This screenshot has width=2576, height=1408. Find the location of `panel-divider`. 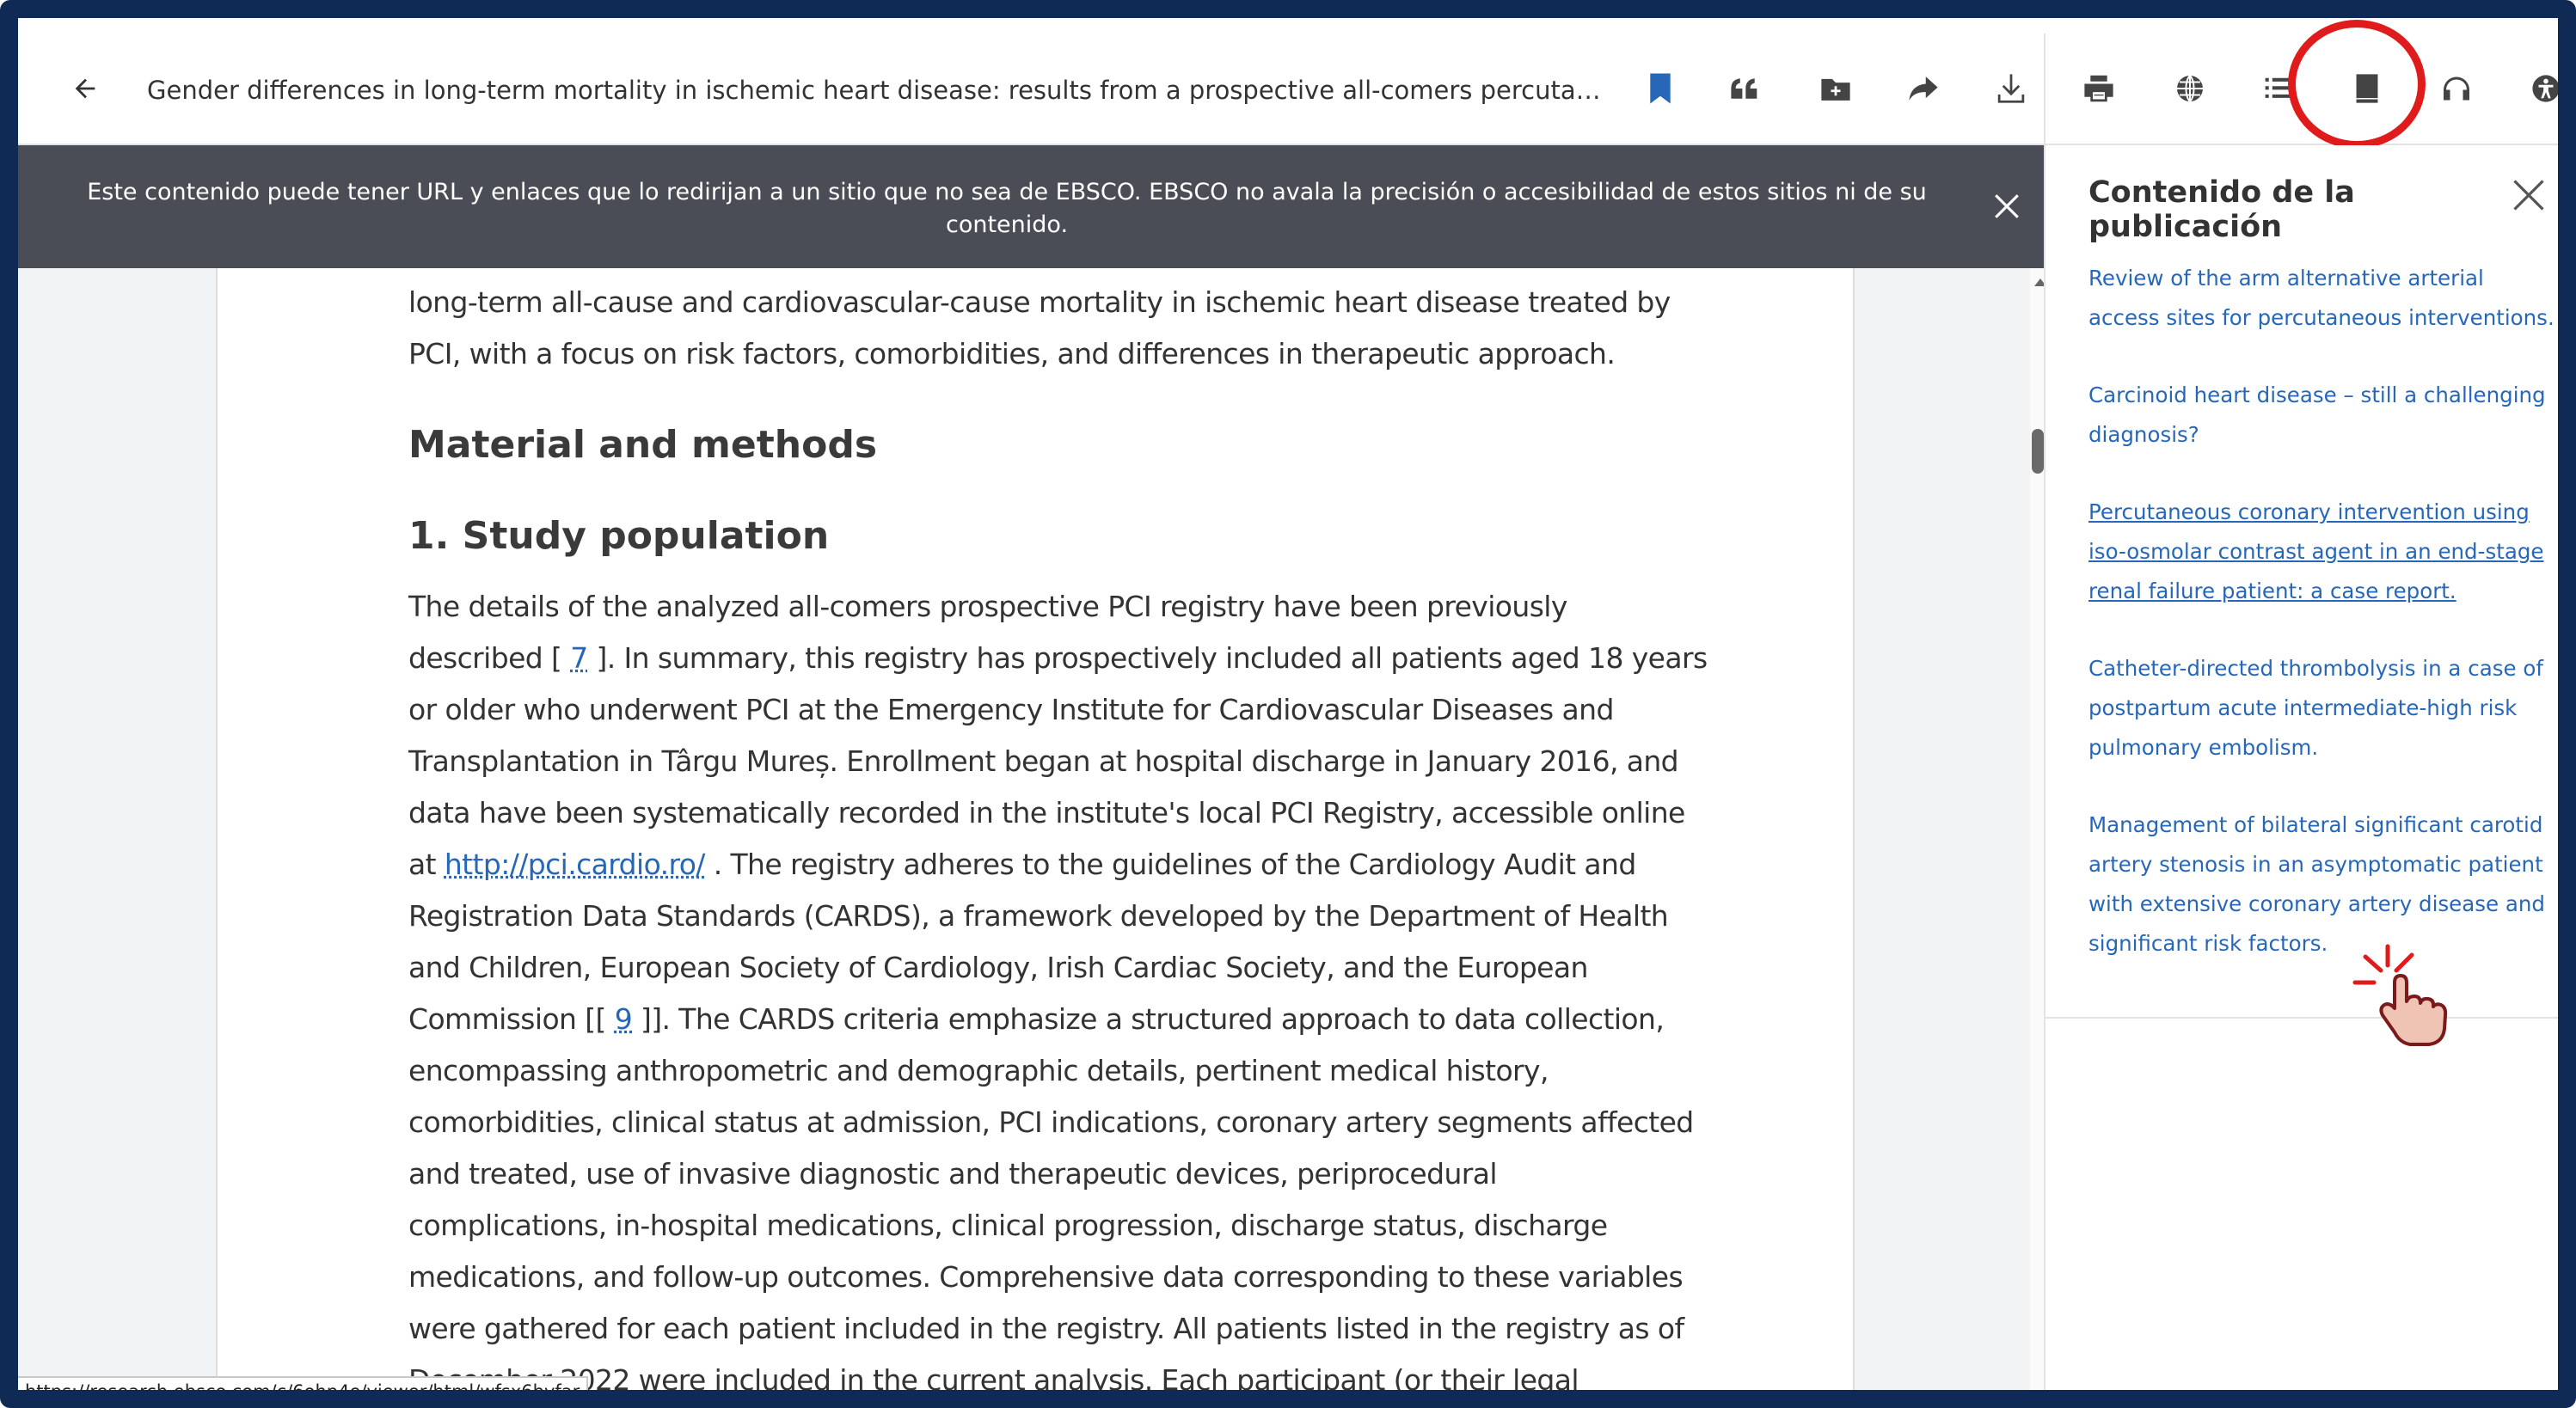

panel-divider is located at coordinates (2301, 1018).